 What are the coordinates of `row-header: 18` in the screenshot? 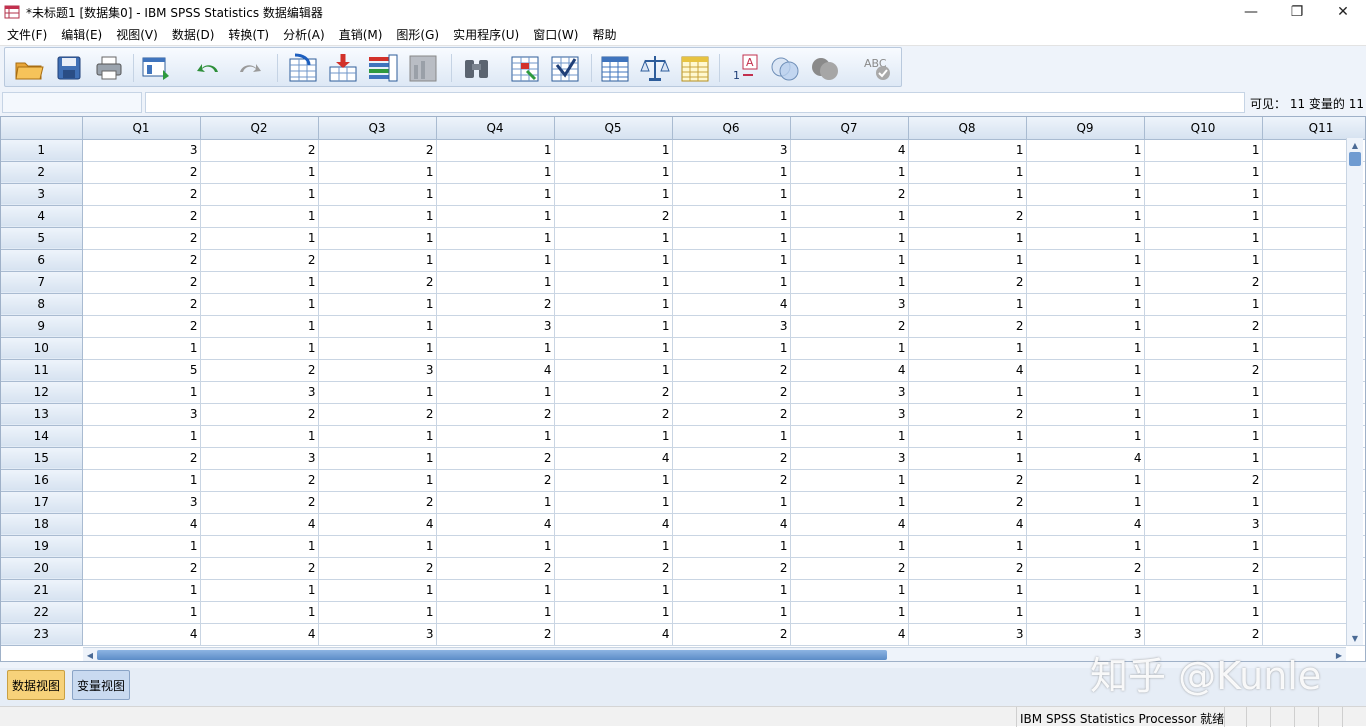 It's located at (42, 524).